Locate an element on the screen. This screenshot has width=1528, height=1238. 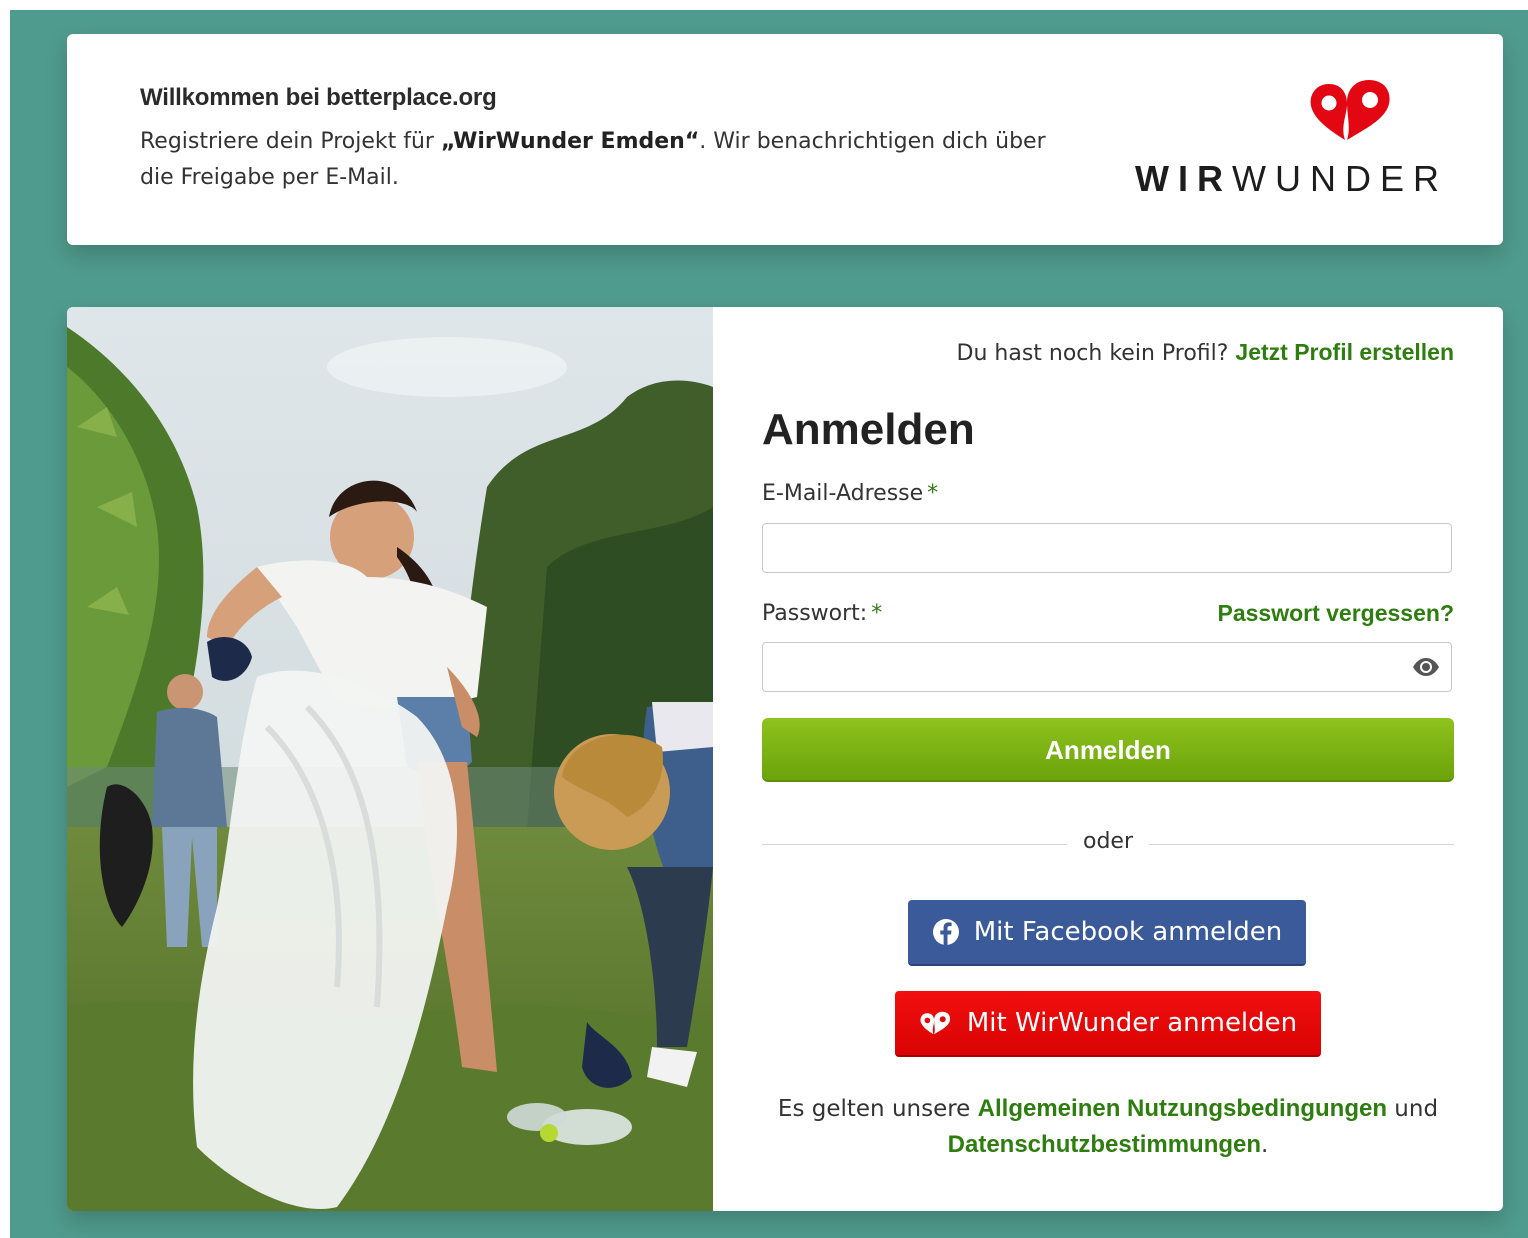
or-divider: oder is located at coordinates (1108, 844).